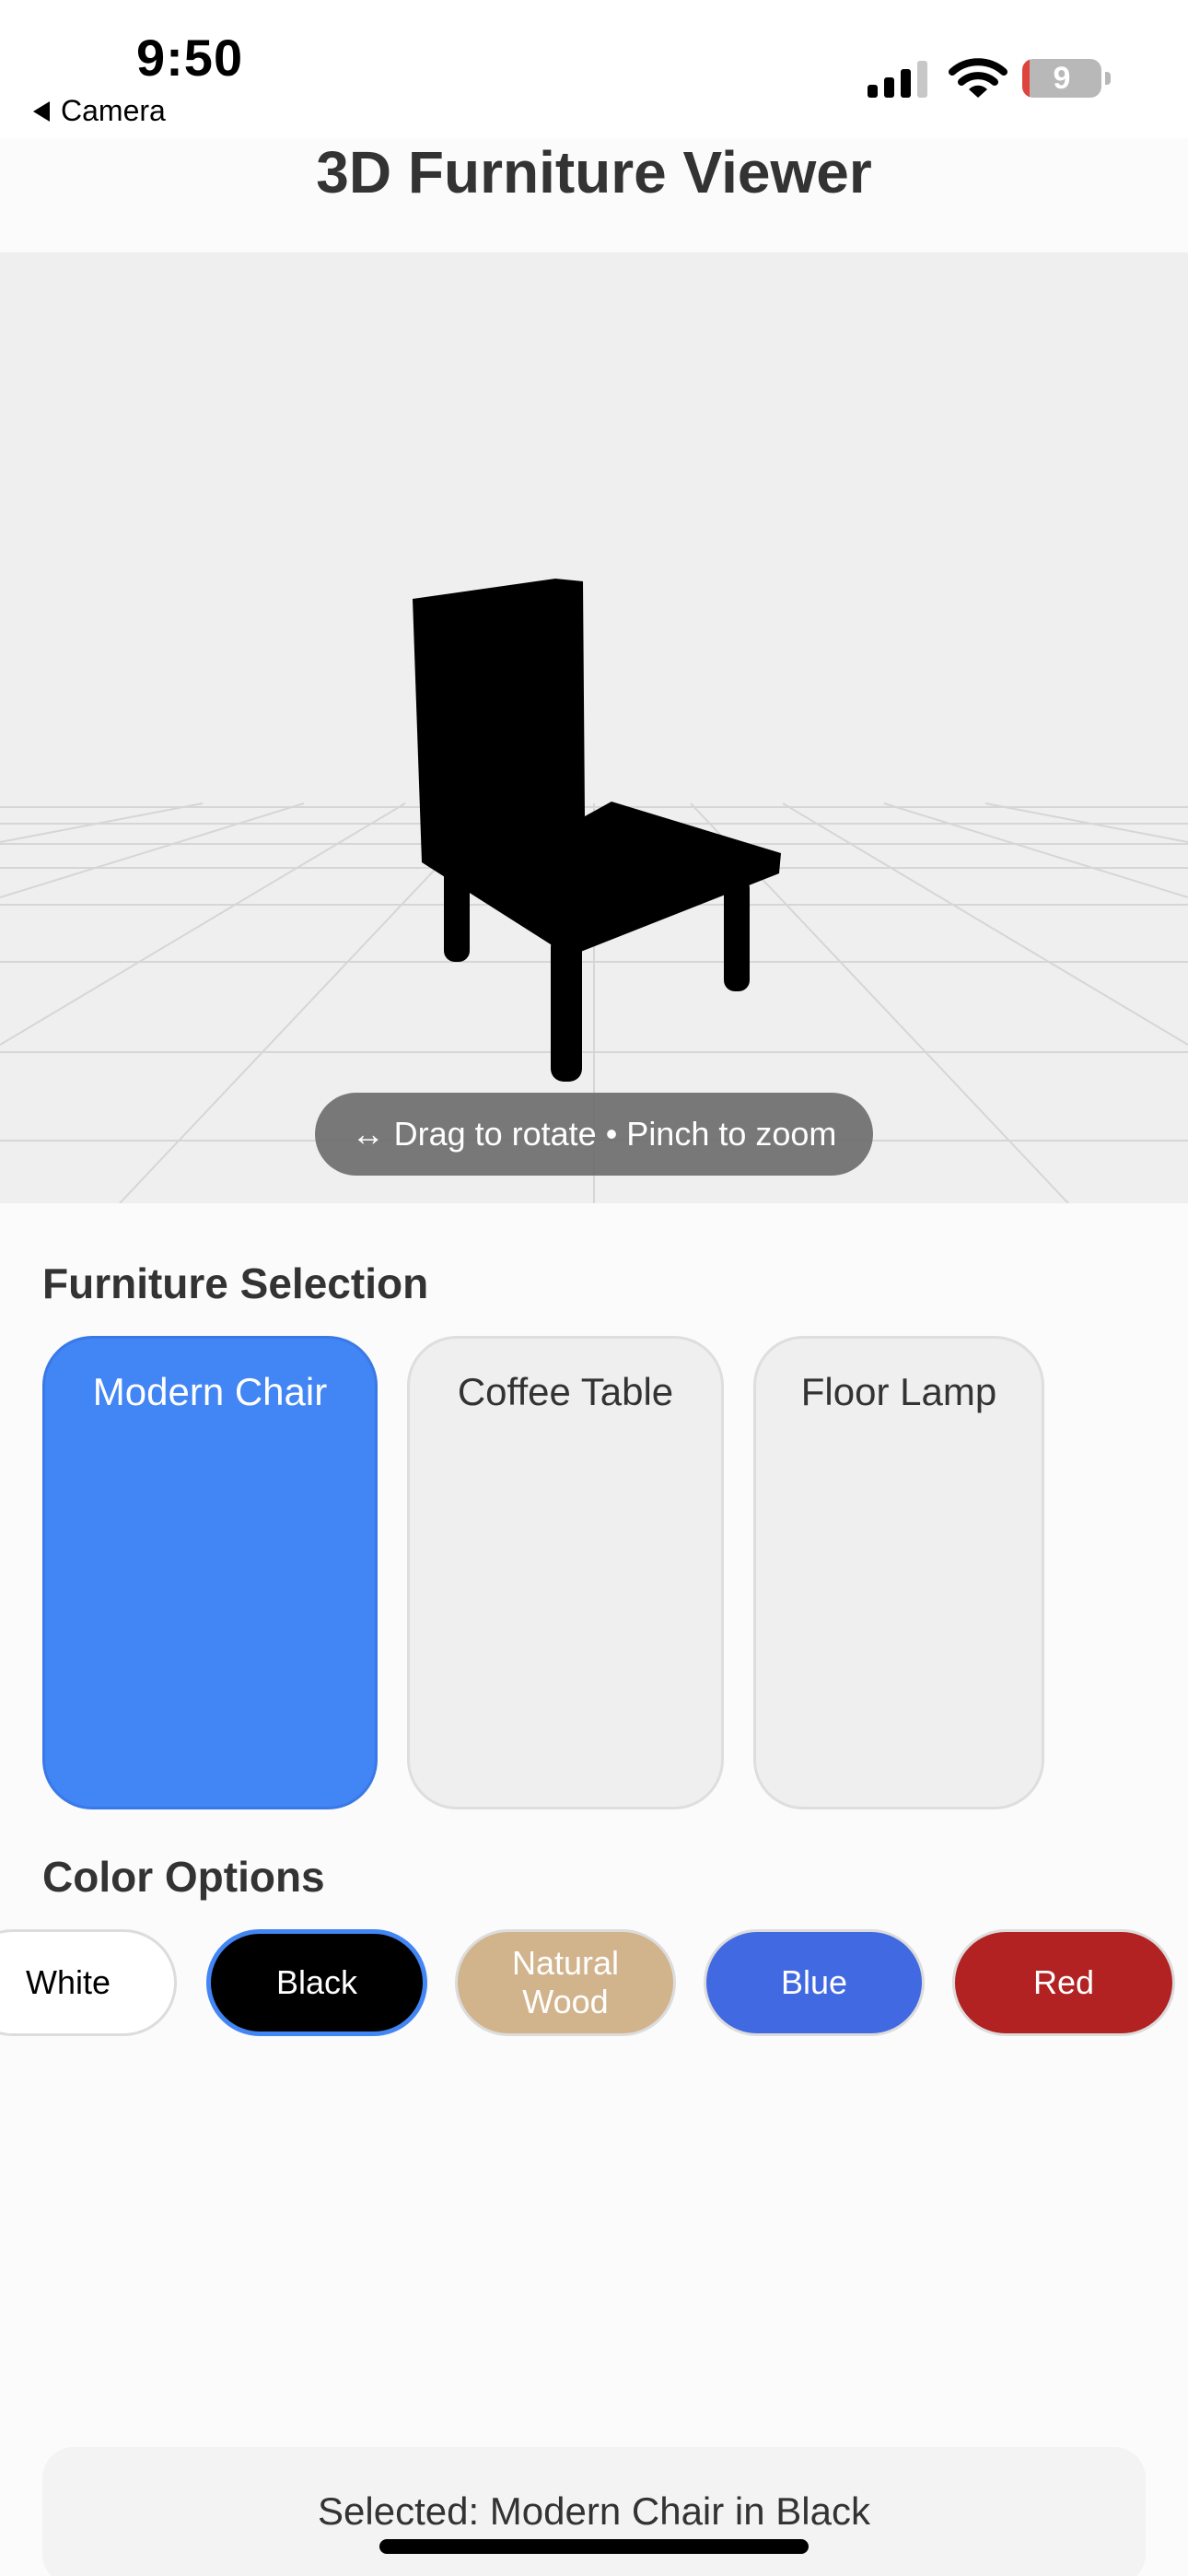 The width and height of the screenshot is (1188, 2576). What do you see at coordinates (190, 58) in the screenshot?
I see `status-time: 9:50` at bounding box center [190, 58].